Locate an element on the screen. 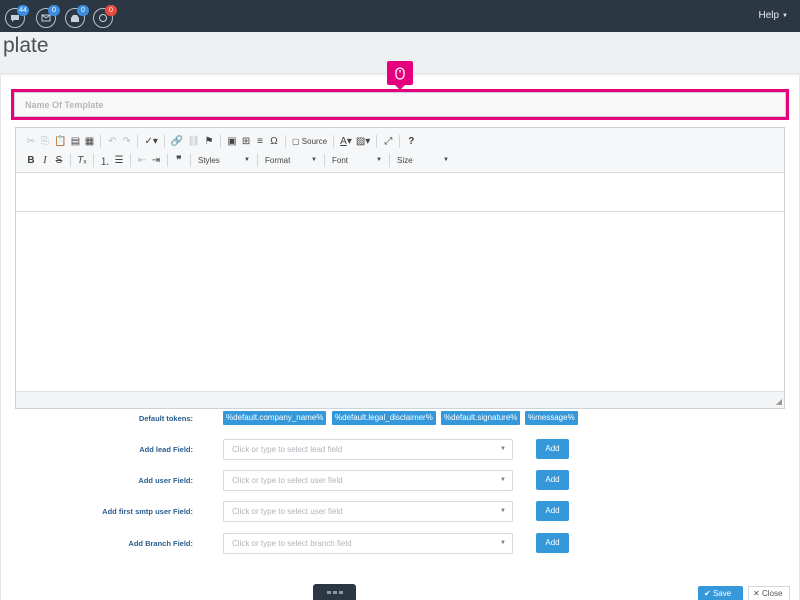 The width and height of the screenshot is (800, 600). lead-field-placeholder: Click or type to select lead field is located at coordinates (287, 449).